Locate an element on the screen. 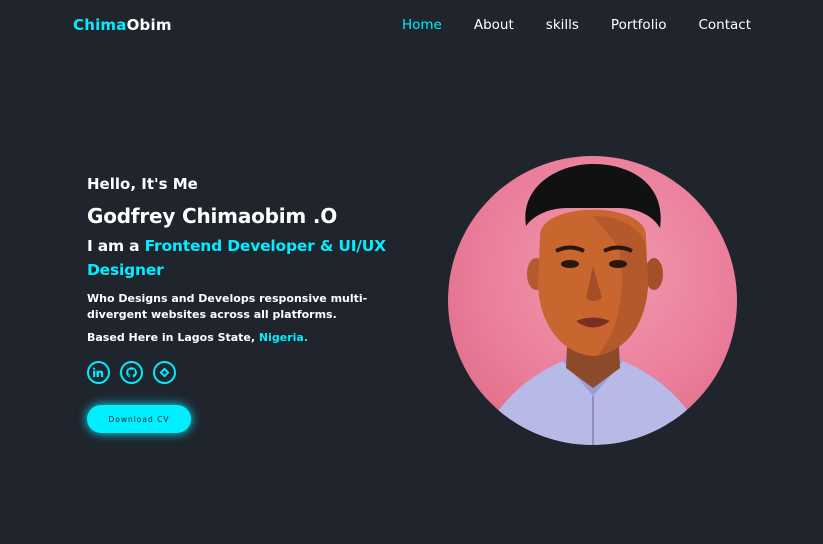 The height and width of the screenshot is (544, 823). social-links is located at coordinates (257, 372).